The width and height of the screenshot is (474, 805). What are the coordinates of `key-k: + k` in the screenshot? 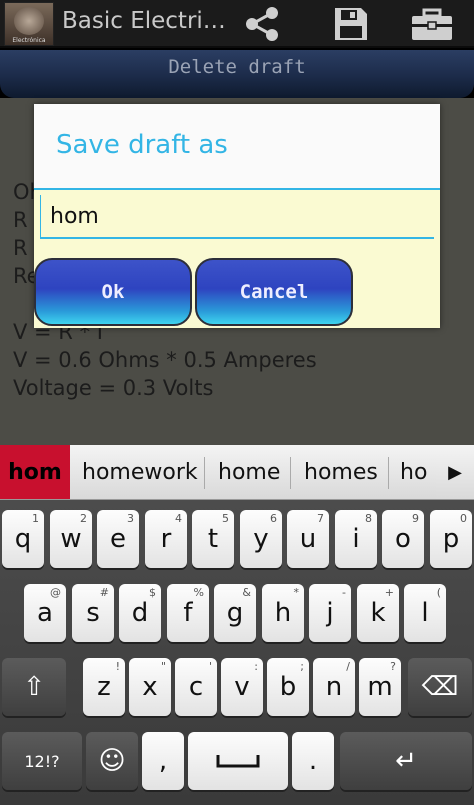 It's located at (378, 613).